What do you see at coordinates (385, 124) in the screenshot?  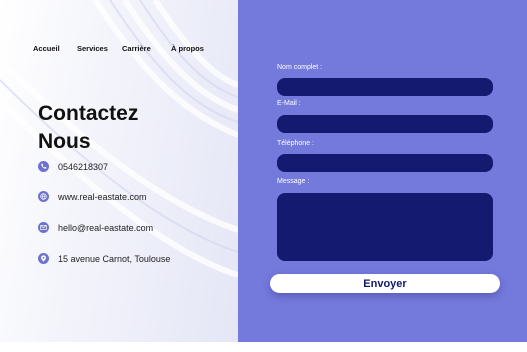 I see `email-input` at bounding box center [385, 124].